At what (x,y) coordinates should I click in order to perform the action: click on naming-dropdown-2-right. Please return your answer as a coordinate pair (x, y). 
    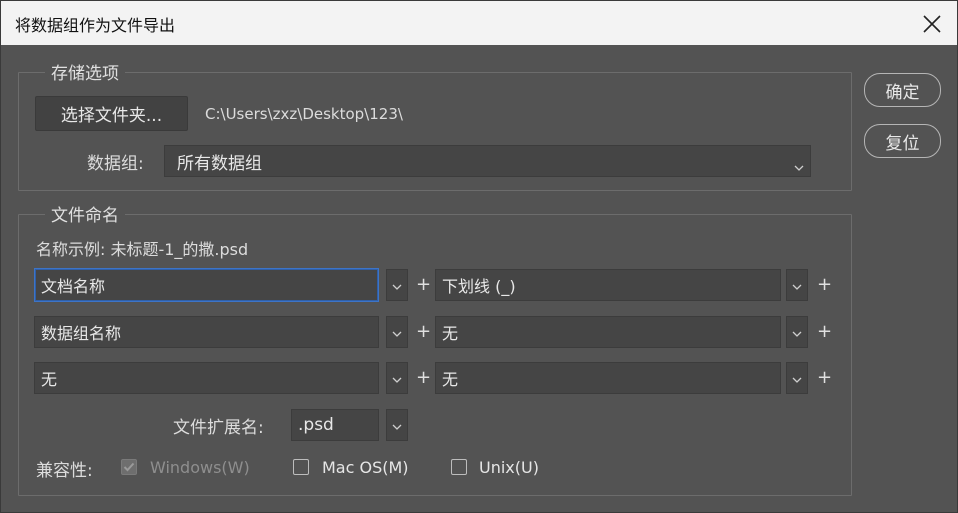
    Looking at the image, I should click on (797, 332).